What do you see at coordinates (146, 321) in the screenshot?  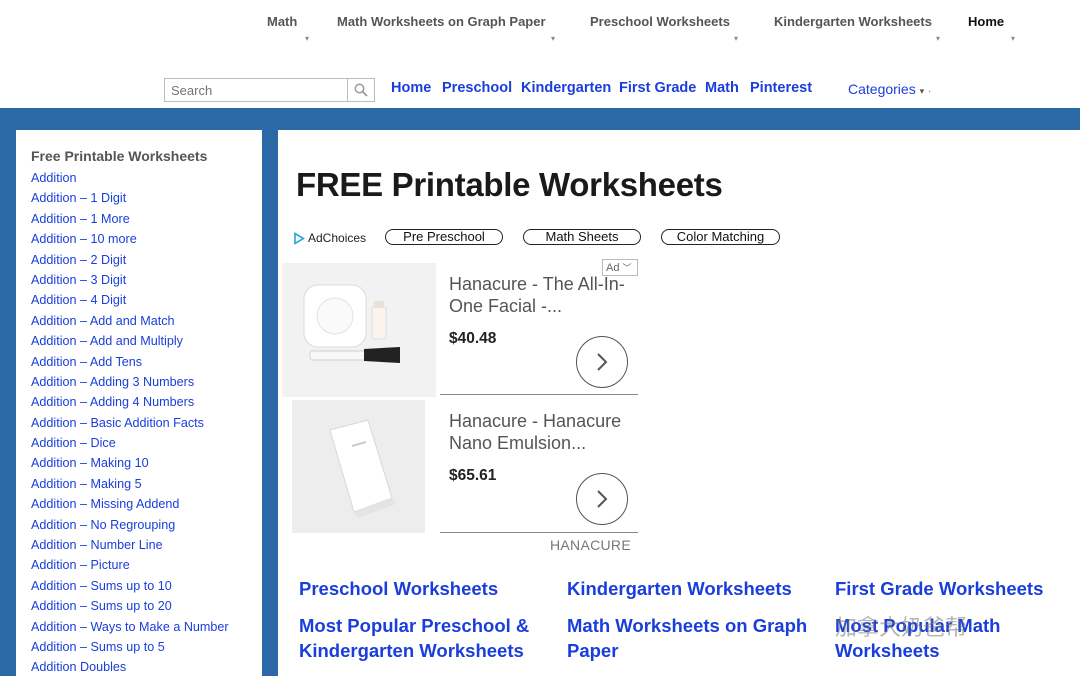 I see `sidebar-item: Addition – Add and Match` at bounding box center [146, 321].